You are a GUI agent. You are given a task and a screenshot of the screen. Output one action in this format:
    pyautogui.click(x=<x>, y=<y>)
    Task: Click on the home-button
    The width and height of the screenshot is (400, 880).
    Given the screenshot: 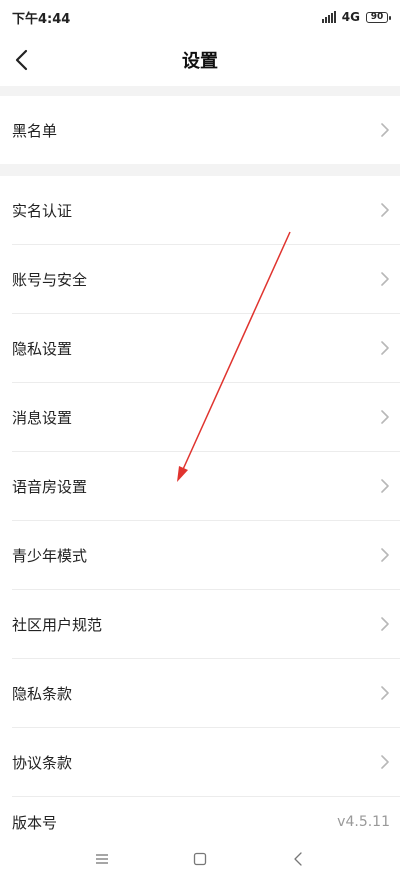 What is the action you would take?
    pyautogui.click(x=200, y=859)
    